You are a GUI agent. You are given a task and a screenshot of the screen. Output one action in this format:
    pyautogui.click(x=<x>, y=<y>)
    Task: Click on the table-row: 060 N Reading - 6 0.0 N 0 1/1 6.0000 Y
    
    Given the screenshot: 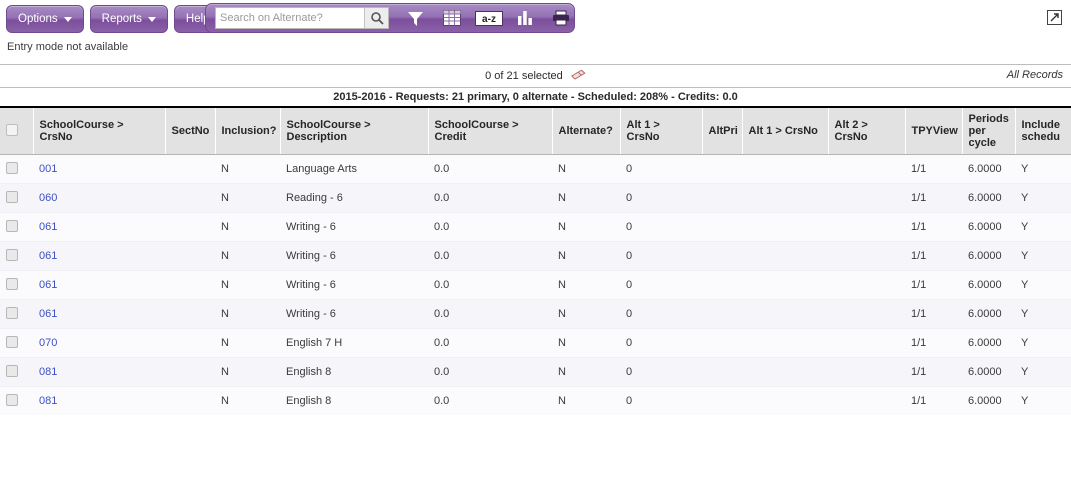 What is the action you would take?
    pyautogui.click(x=535, y=198)
    